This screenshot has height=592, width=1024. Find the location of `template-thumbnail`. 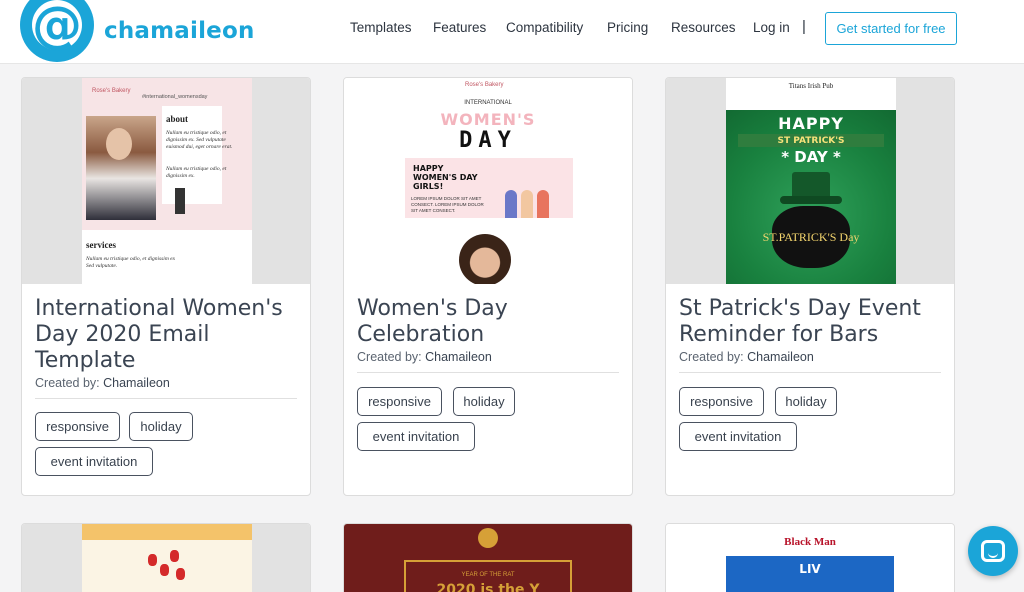

template-thumbnail is located at coordinates (166, 558).